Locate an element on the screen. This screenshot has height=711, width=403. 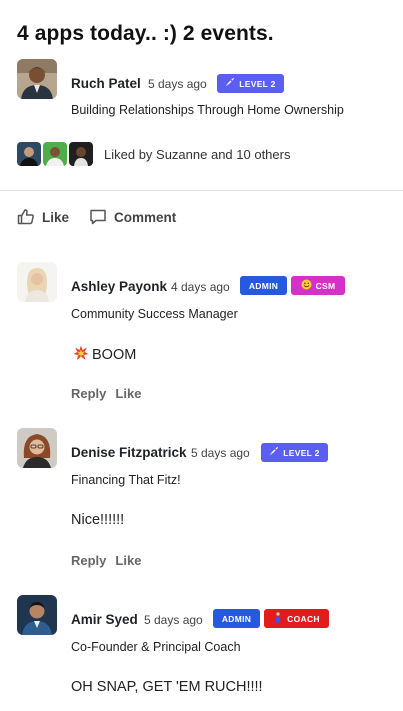
comment-button: Comment is located at coordinates (132, 217).